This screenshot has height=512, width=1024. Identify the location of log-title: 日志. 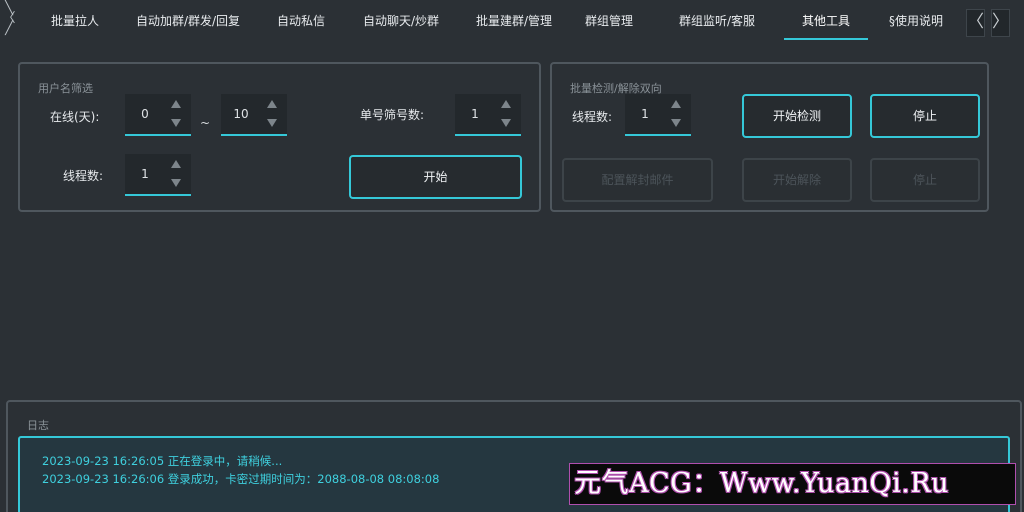
(38, 425).